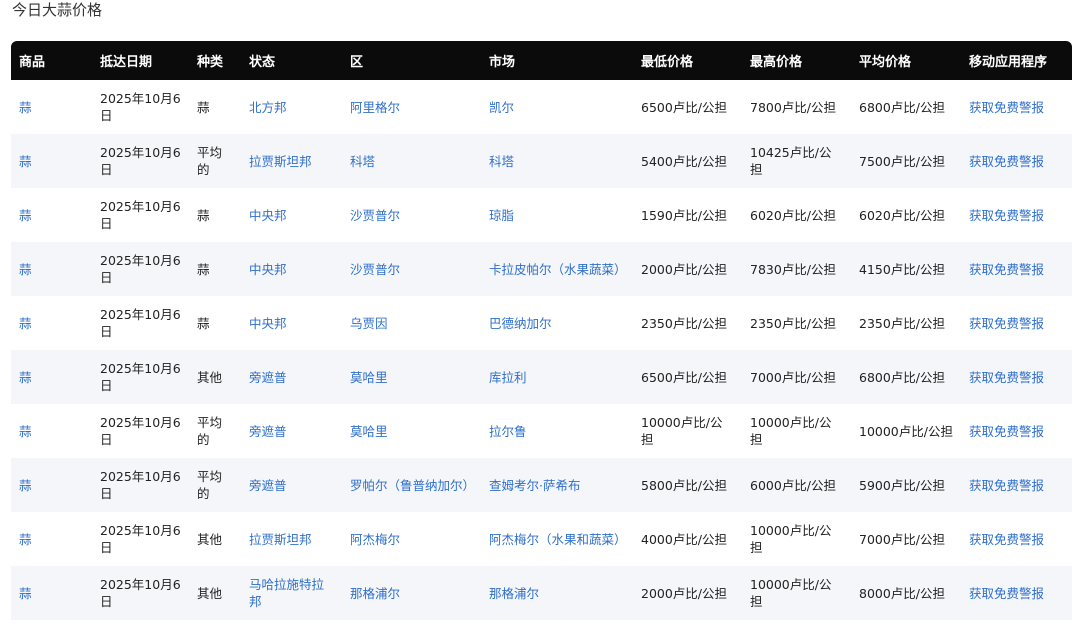 This screenshot has width=1080, height=626. Describe the element at coordinates (793, 107) in the screenshot. I see `cell-max-price: 7800卢比/公担` at that location.